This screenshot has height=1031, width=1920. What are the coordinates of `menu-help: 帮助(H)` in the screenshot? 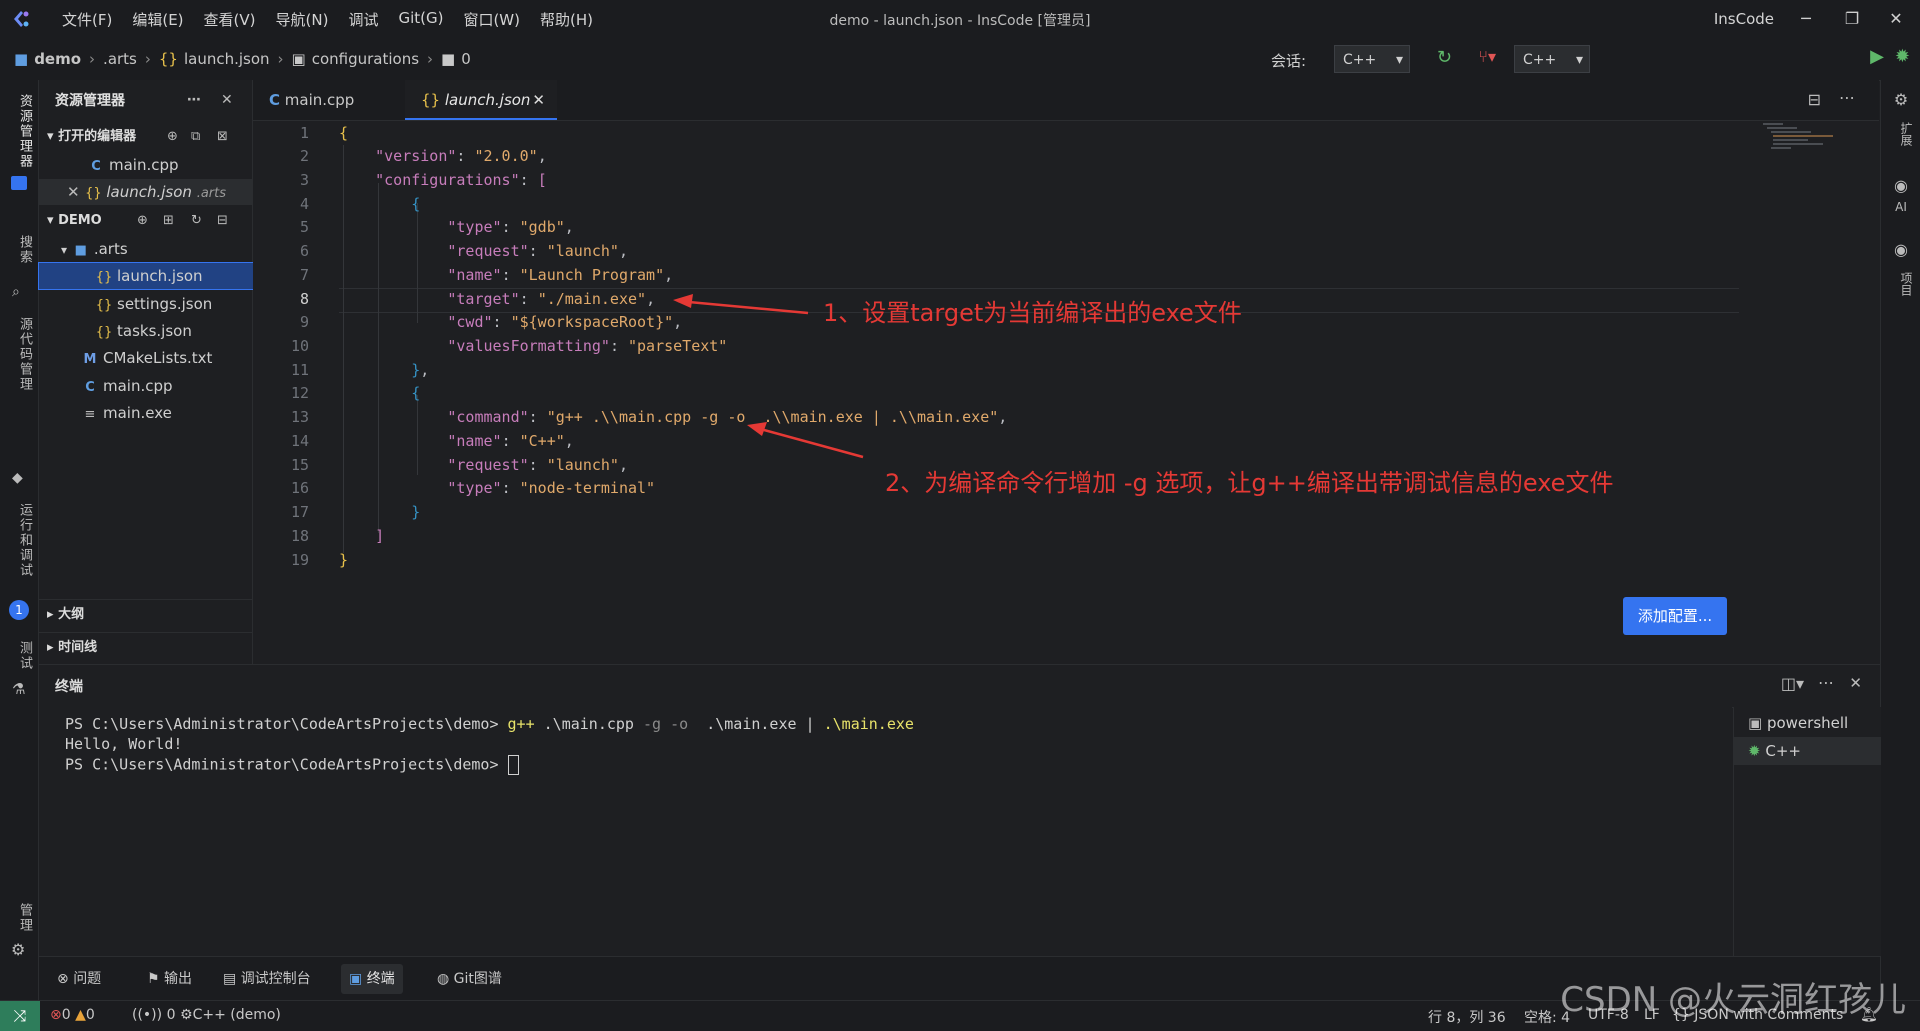 It's located at (566, 19).